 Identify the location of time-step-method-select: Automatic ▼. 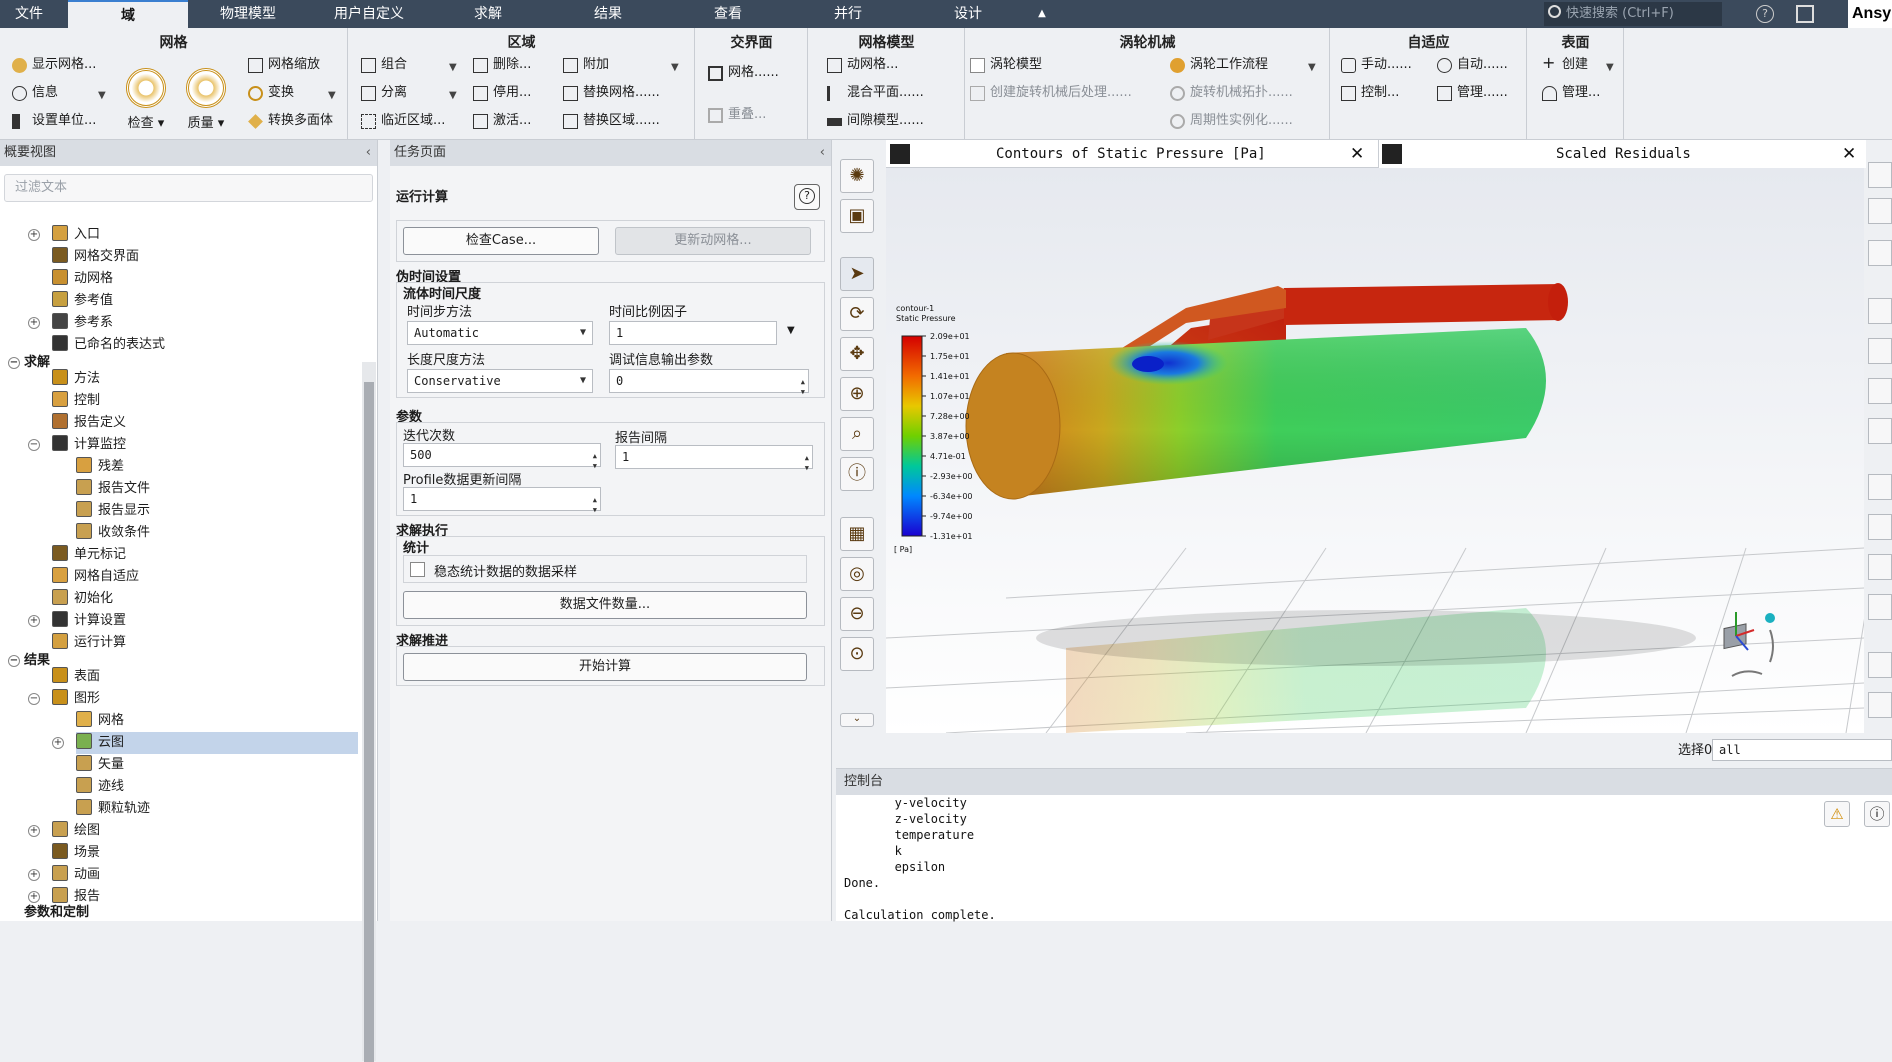
(500, 333).